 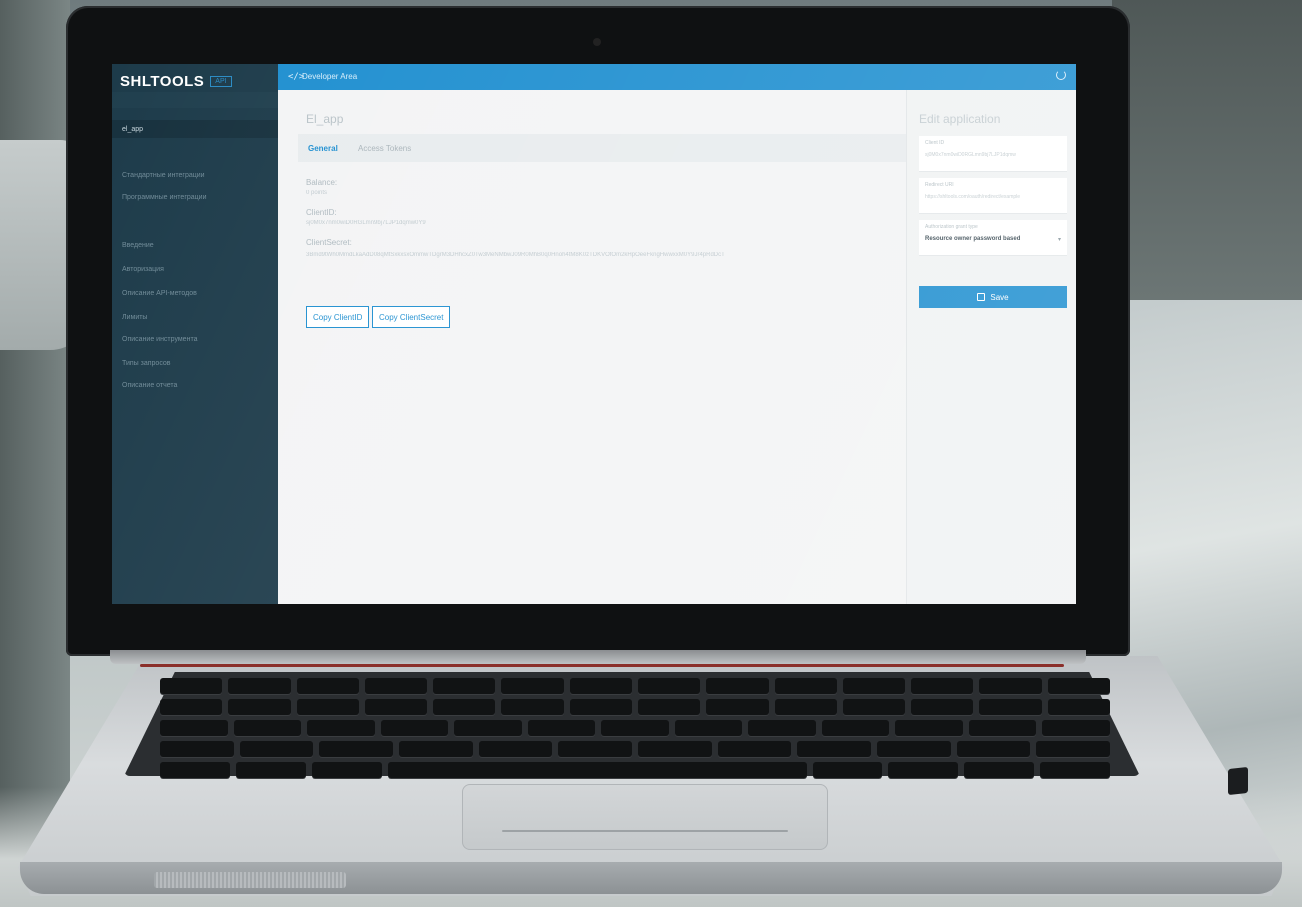 What do you see at coordinates (195, 245) in the screenshot?
I see `sidebar-item-intro: Введение` at bounding box center [195, 245].